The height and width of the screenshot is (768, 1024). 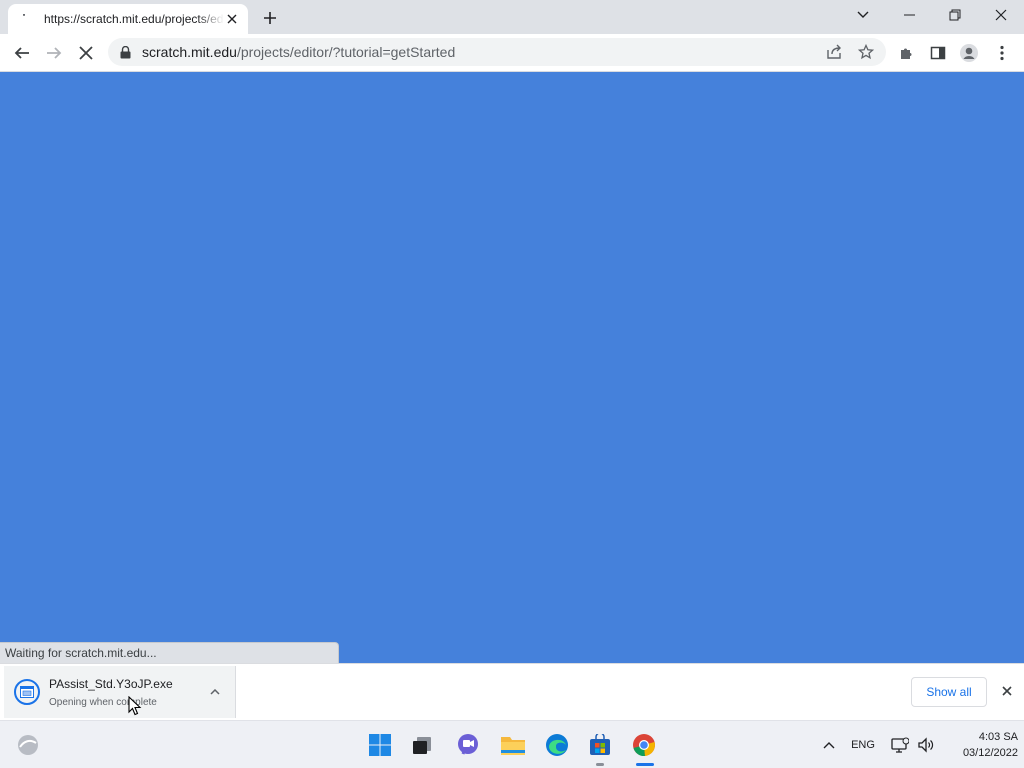 I want to click on url-host: scratch.mit.edu, so click(x=189, y=52).